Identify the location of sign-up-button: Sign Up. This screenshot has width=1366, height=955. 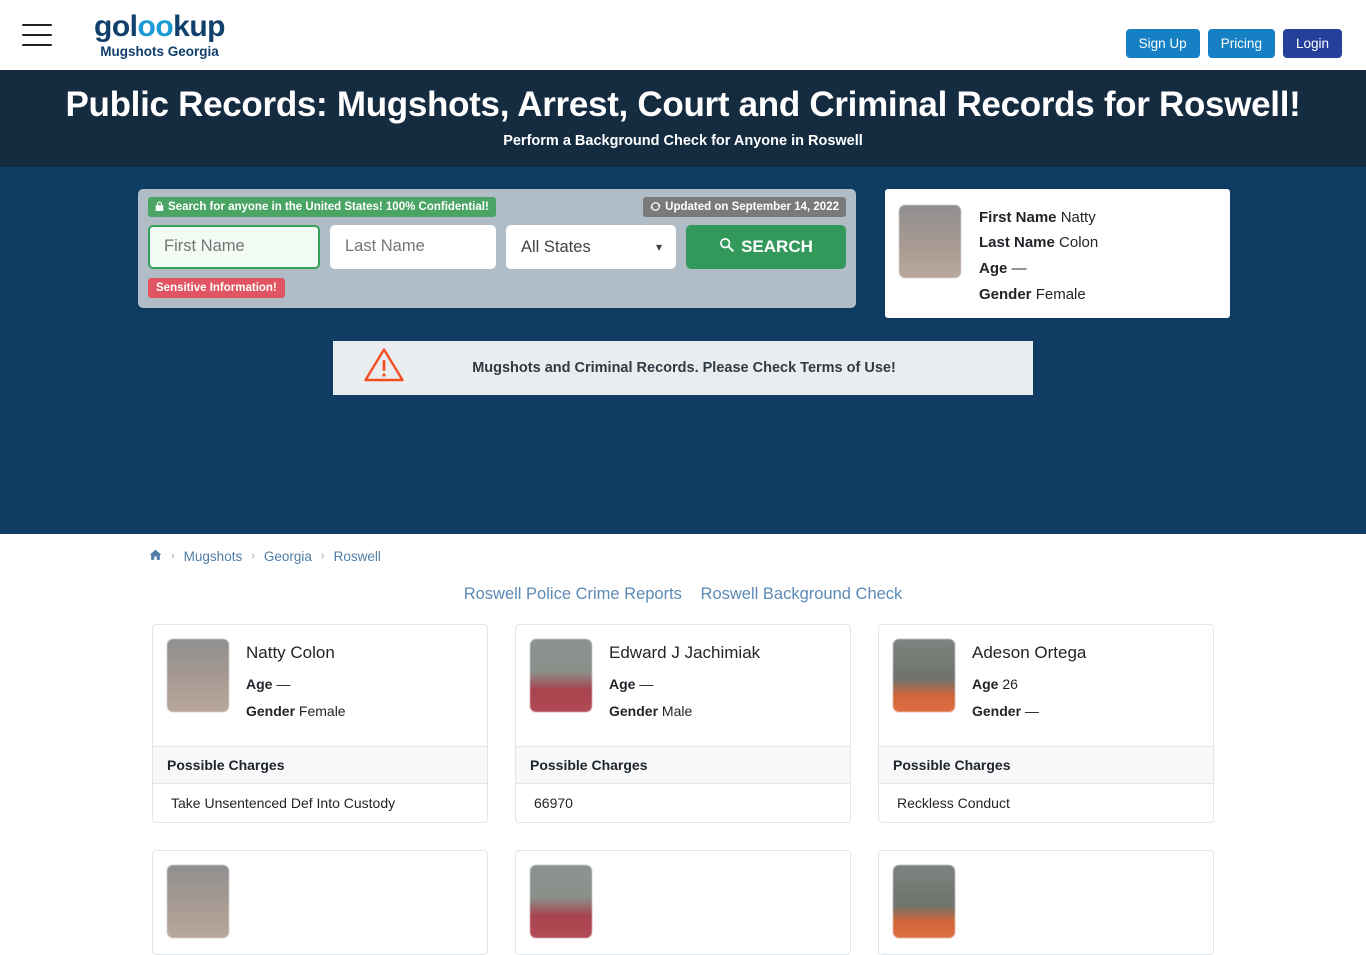
(1162, 43).